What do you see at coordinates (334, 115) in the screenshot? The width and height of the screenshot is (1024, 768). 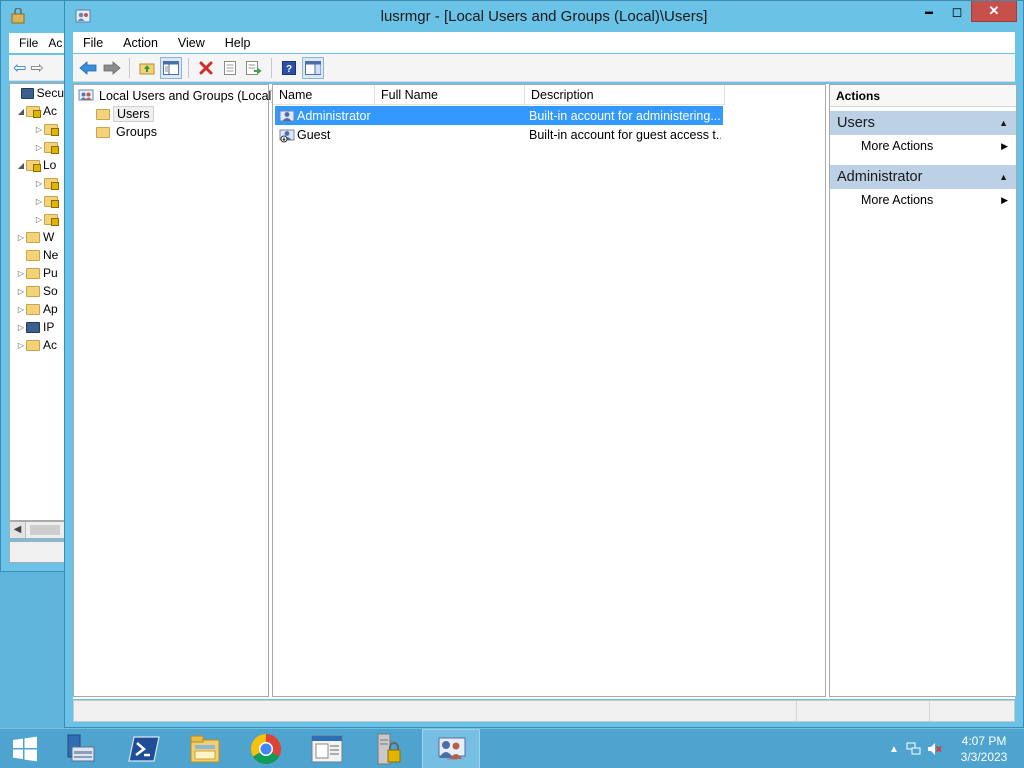 I see `user-name: Administrator` at bounding box center [334, 115].